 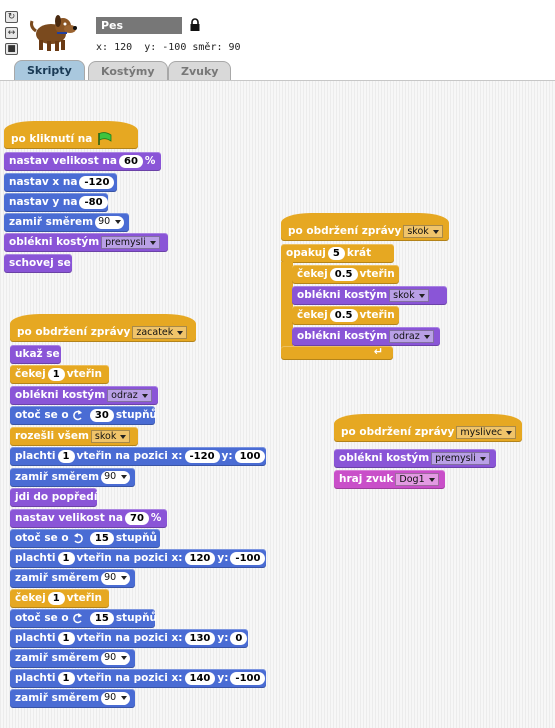 What do you see at coordinates (195, 25) in the screenshot?
I see `lock-icon` at bounding box center [195, 25].